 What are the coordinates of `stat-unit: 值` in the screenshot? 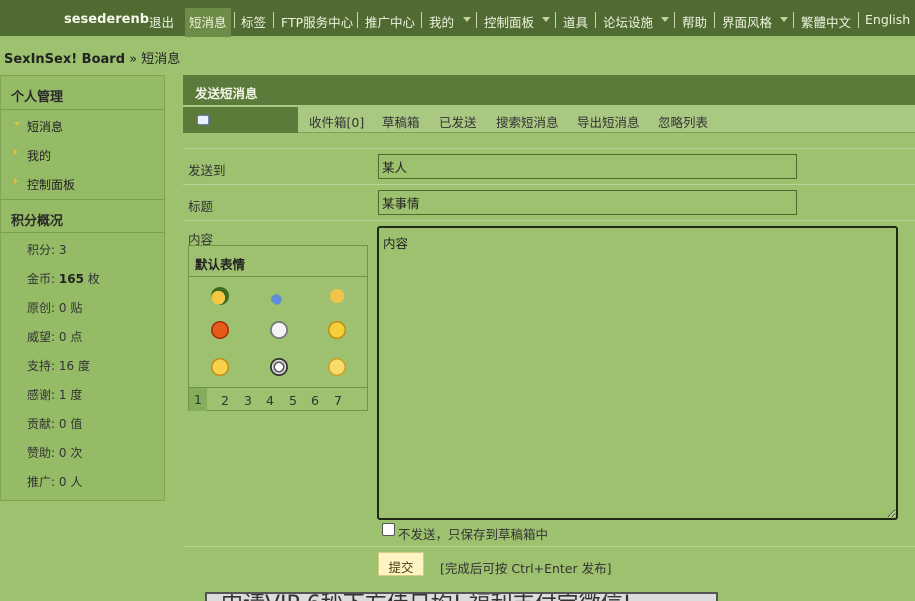 It's located at (76, 424).